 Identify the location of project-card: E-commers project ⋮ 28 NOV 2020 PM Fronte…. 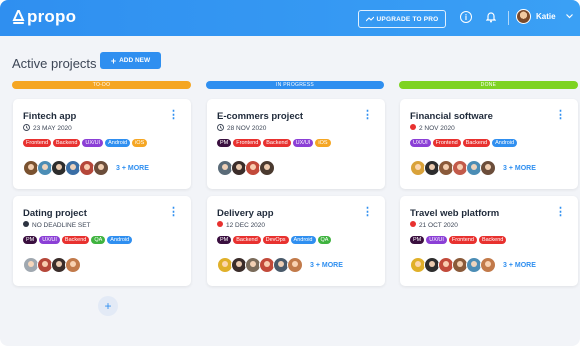
(296, 144).